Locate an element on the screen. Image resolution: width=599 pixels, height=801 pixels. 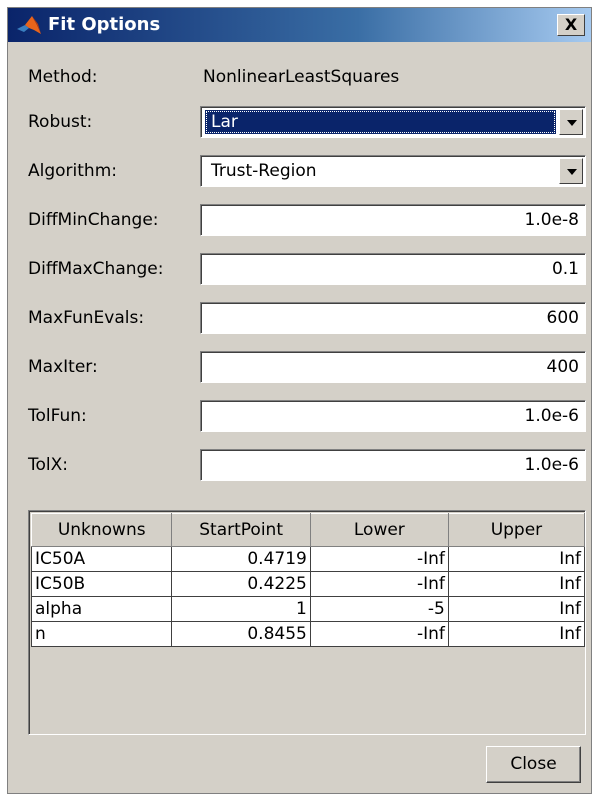
robust-select: Lar is located at coordinates (393, 122).